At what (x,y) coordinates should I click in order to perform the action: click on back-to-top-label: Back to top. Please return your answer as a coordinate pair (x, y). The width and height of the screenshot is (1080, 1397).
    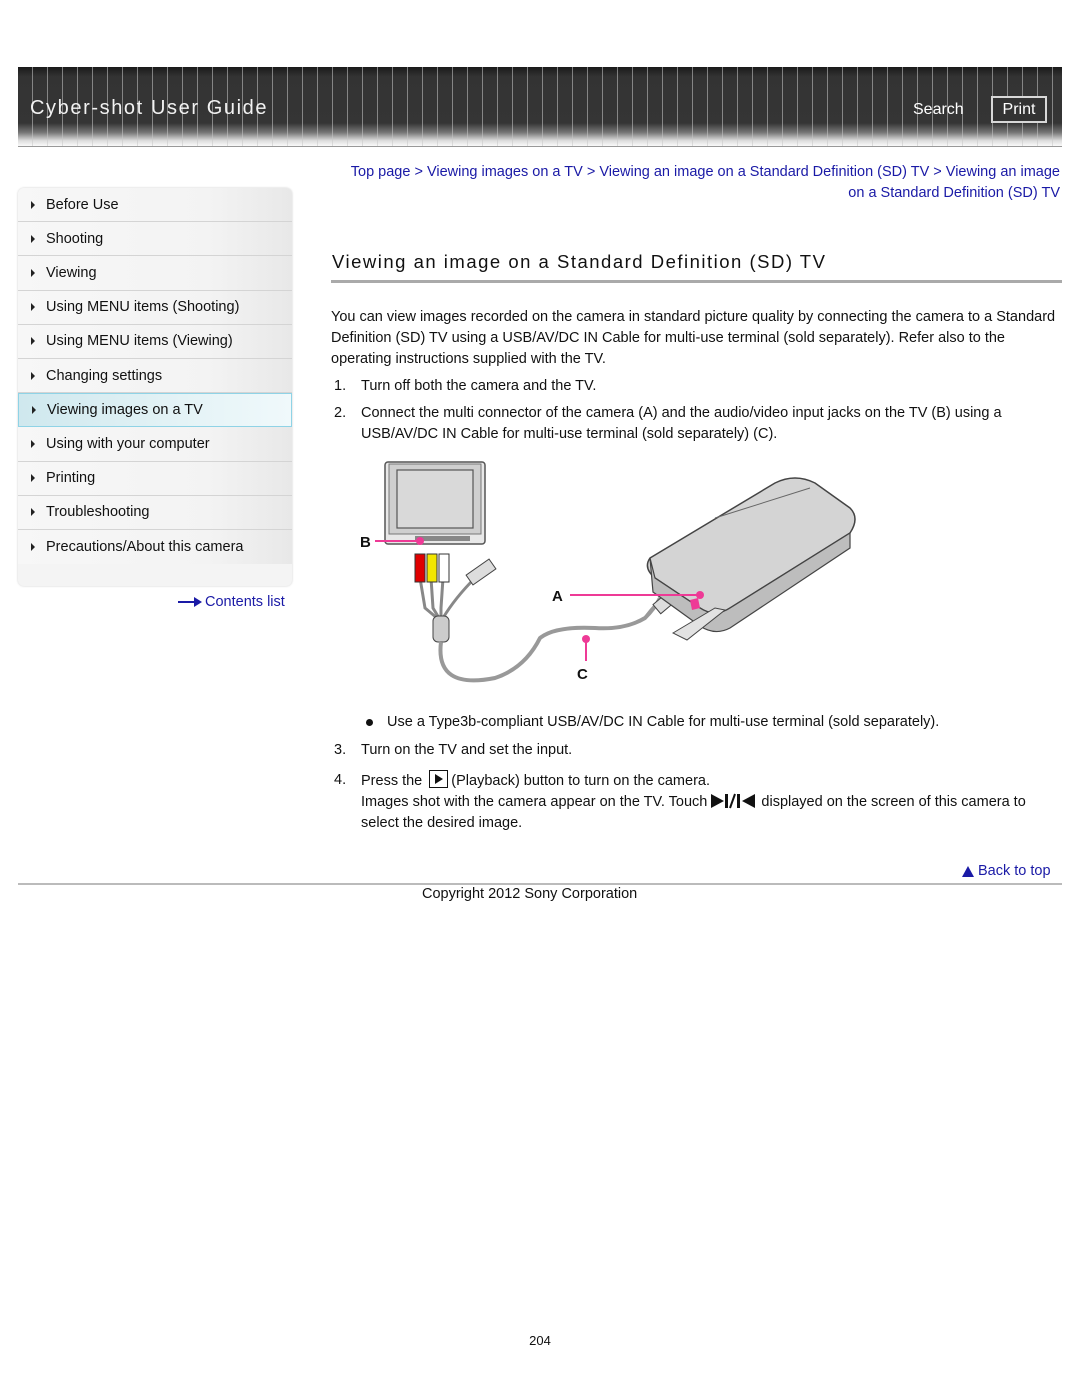
    Looking at the image, I should click on (1014, 871).